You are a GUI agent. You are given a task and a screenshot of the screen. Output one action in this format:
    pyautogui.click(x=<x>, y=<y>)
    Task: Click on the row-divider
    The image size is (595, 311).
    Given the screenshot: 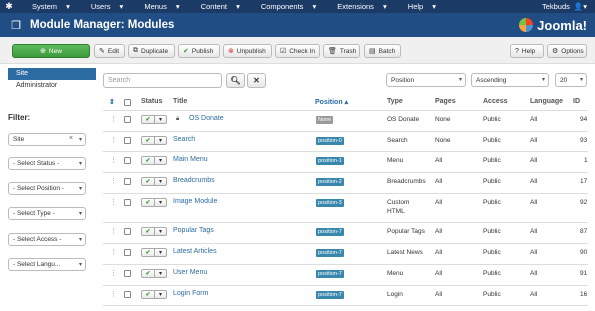 What is the action you would take?
    pyautogui.click(x=345, y=151)
    